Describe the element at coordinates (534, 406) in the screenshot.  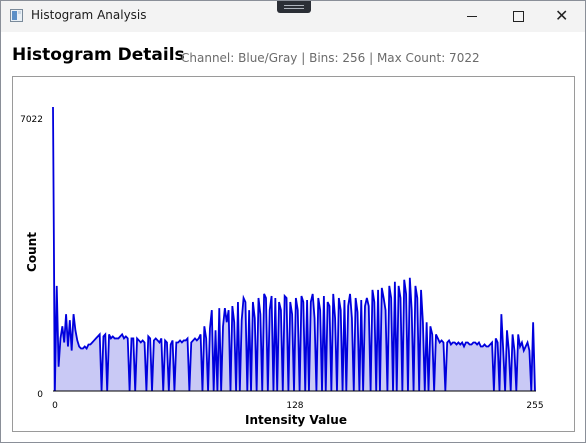
I see `x-tick-label: 255` at that location.